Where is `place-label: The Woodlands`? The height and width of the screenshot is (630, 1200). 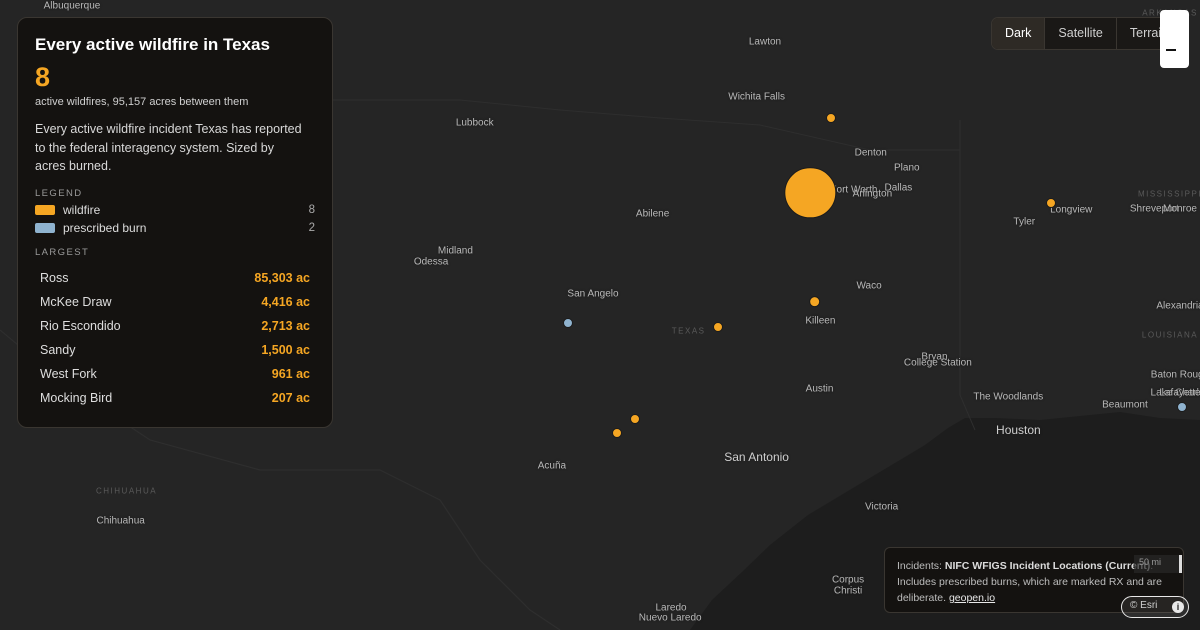 place-label: The Woodlands is located at coordinates (1008, 397).